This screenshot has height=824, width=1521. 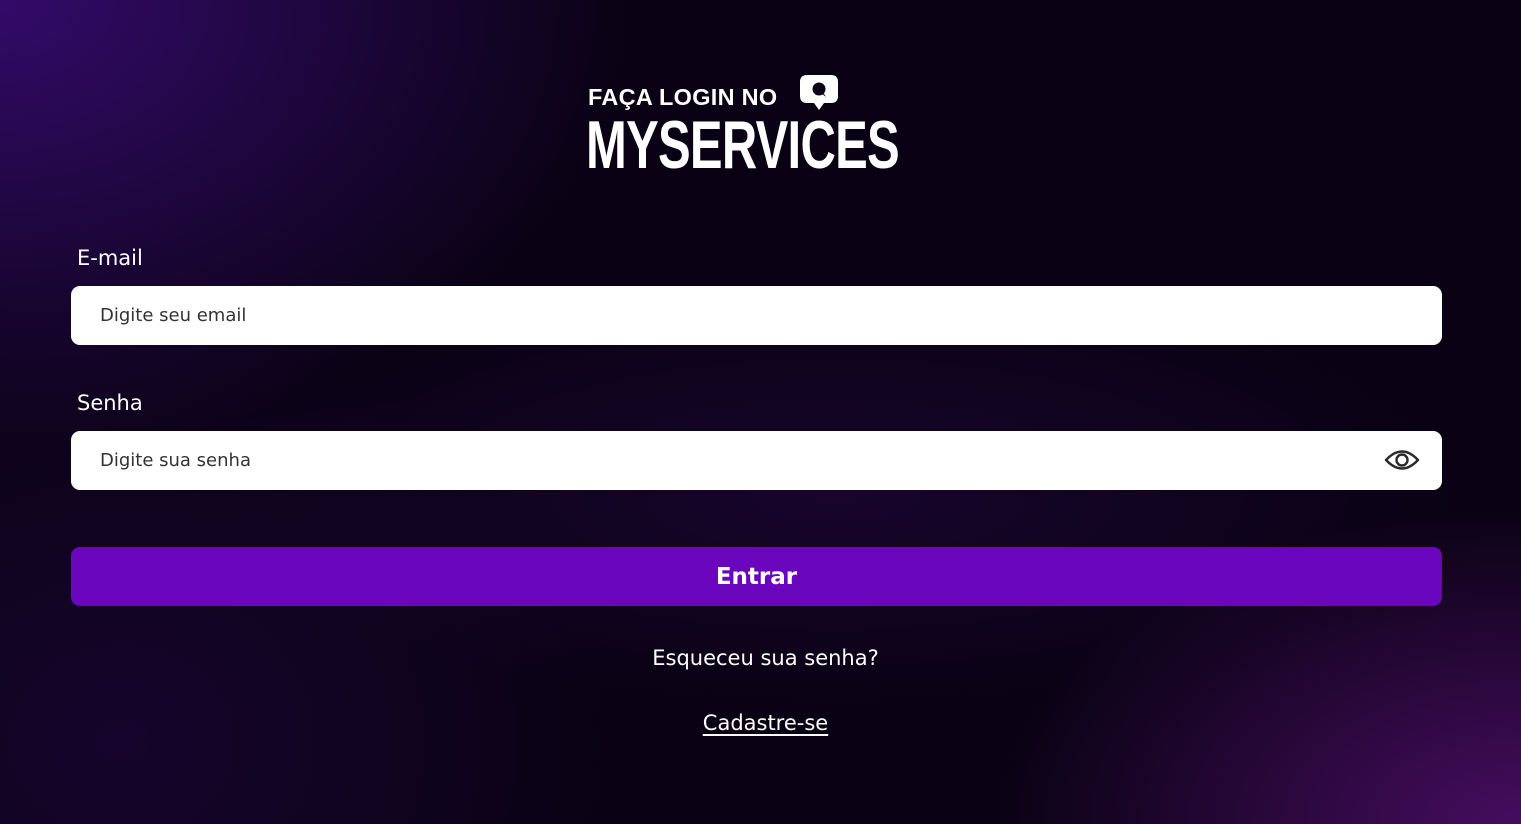 What do you see at coordinates (743, 145) in the screenshot?
I see `logo-wordmark: MYSERVICES` at bounding box center [743, 145].